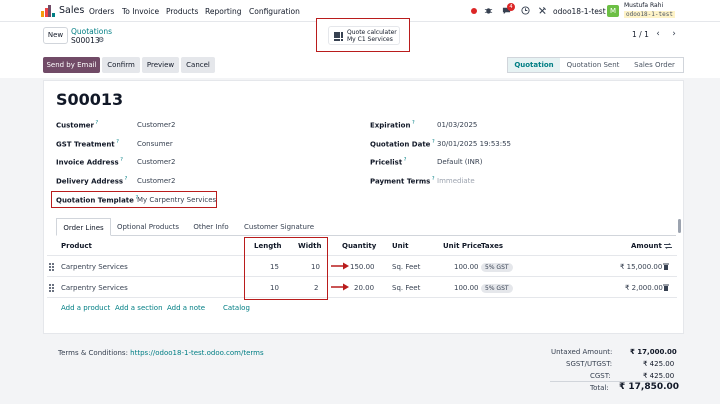 Image resolution: width=720 pixels, height=404 pixels. Describe the element at coordinates (71, 10) in the screenshot. I see `app-name: Sales` at that location.